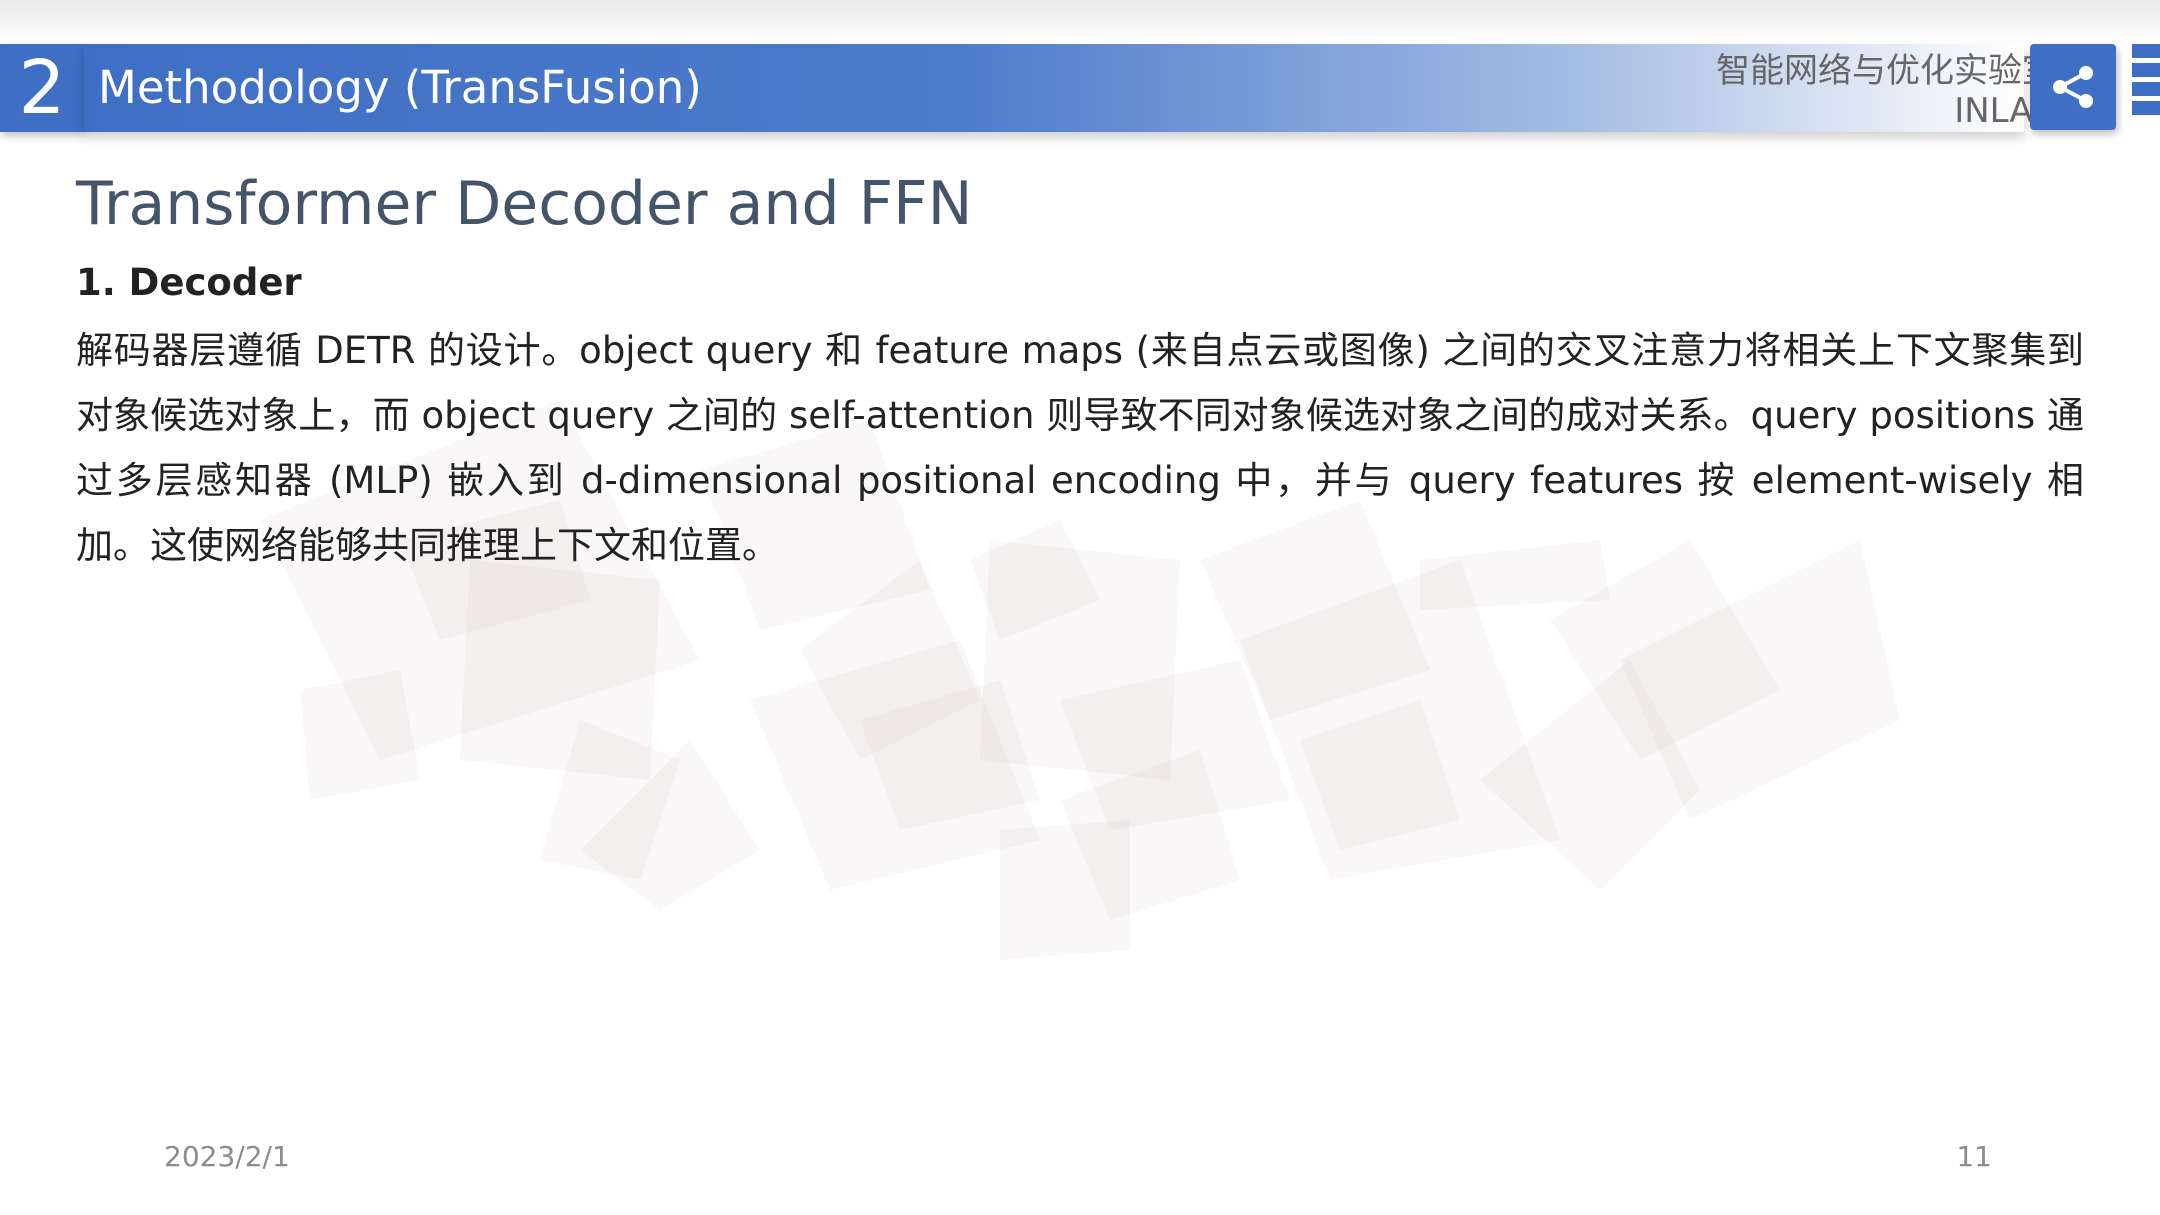 This screenshot has width=2160, height=1215. What do you see at coordinates (2005, 111) in the screenshot?
I see `lab-name-en: INLAB` at bounding box center [2005, 111].